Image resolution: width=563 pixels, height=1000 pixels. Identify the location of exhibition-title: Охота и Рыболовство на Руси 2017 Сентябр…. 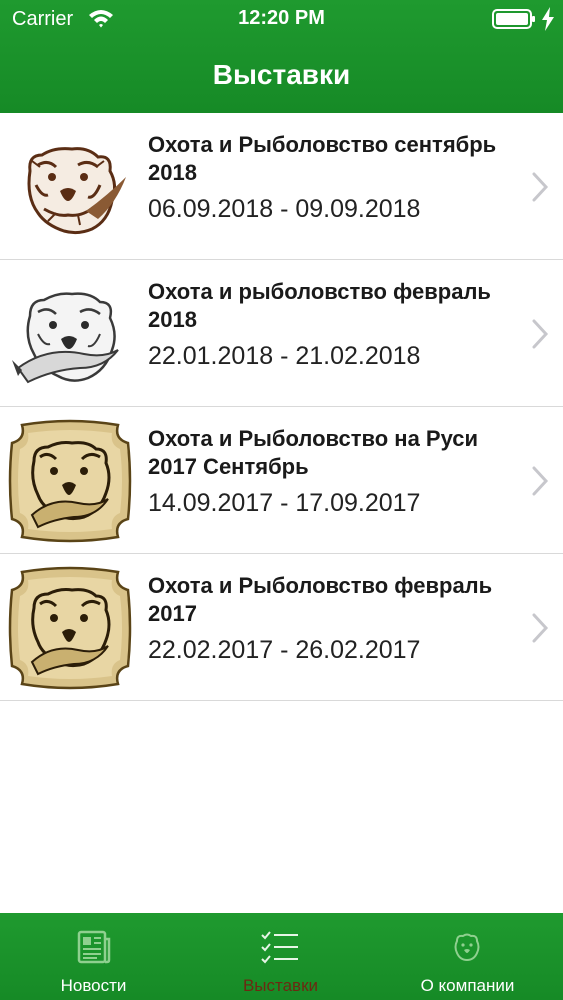
(313, 452).